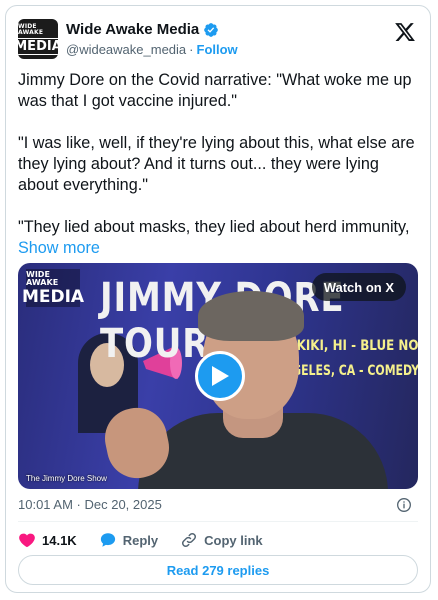 The height and width of the screenshot is (600, 438). Describe the element at coordinates (140, 540) in the screenshot. I see `reply-label: Reply` at that location.